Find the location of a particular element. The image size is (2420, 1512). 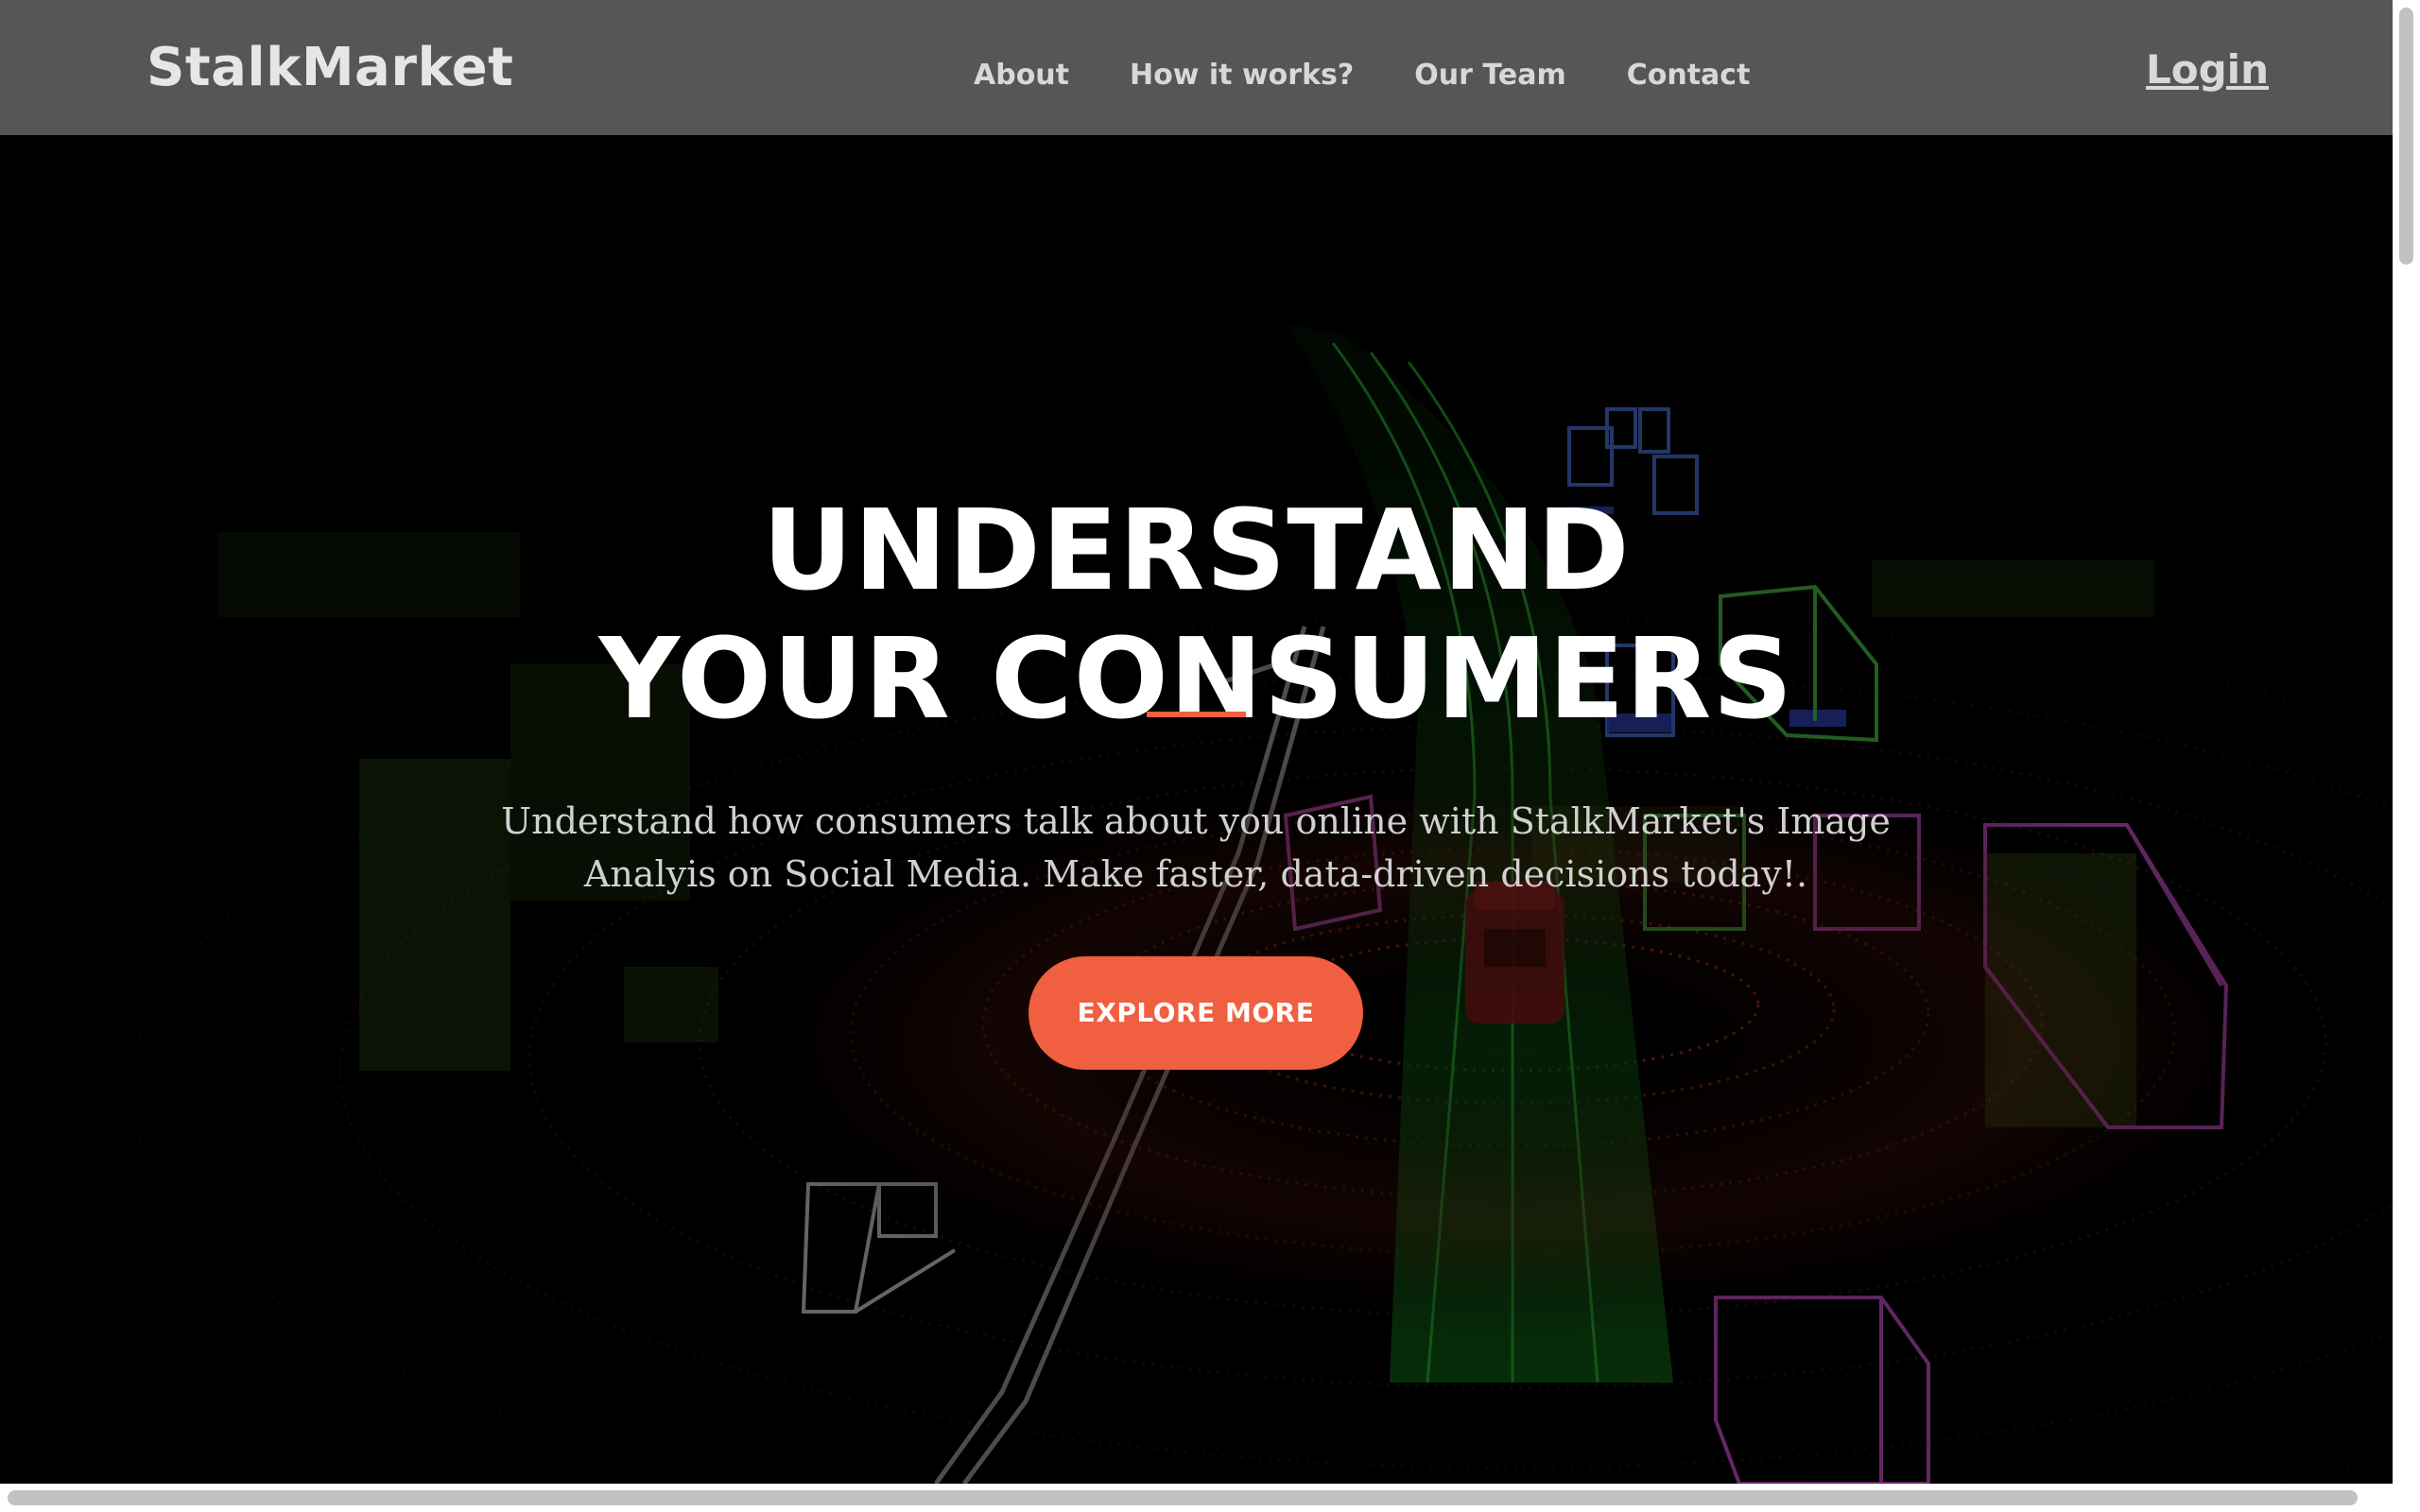

brand-logo: StalkMarket is located at coordinates (330, 68).